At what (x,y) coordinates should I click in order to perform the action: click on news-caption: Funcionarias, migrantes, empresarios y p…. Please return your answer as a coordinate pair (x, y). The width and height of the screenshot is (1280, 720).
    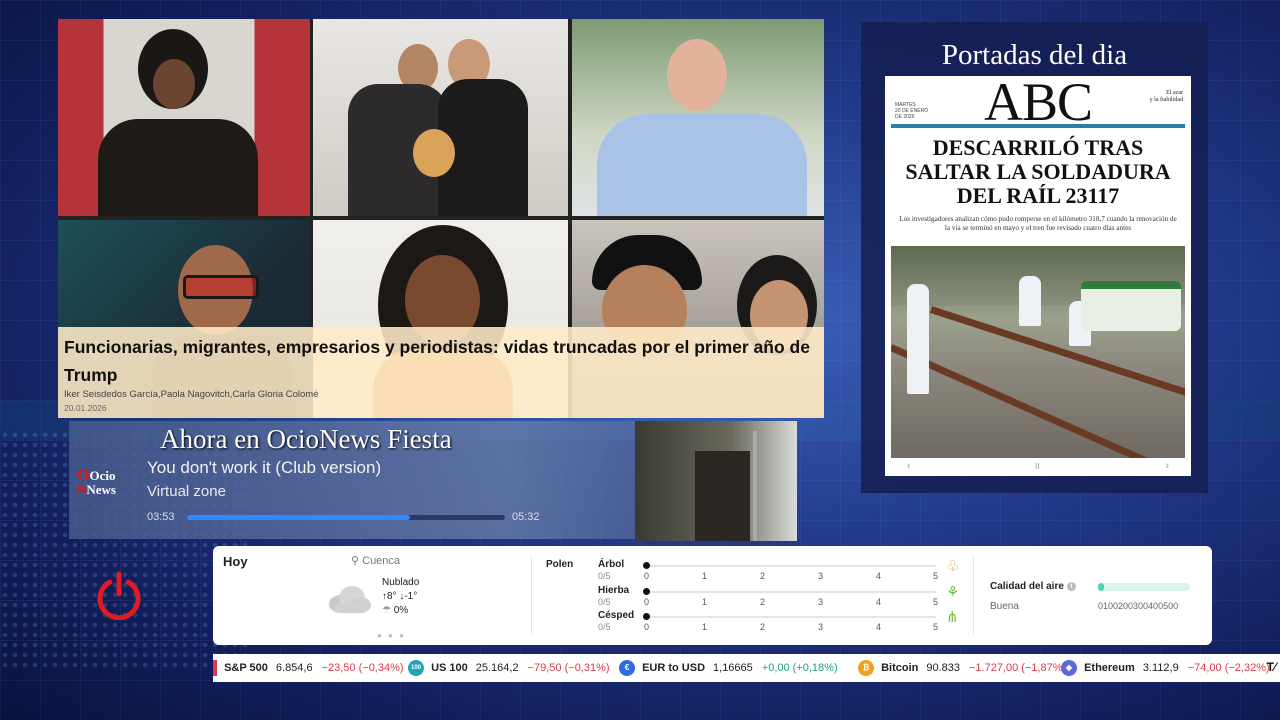
    Looking at the image, I should click on (441, 372).